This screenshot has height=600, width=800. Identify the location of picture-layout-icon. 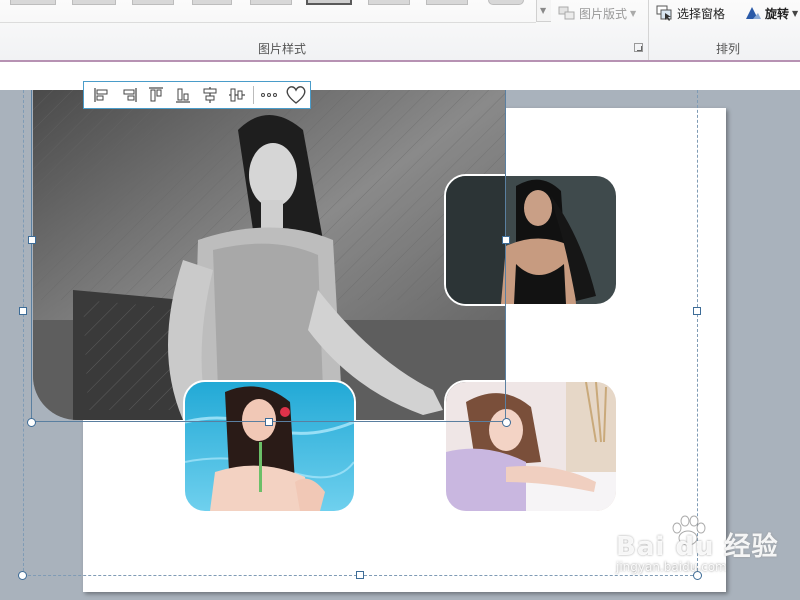
(566, 13).